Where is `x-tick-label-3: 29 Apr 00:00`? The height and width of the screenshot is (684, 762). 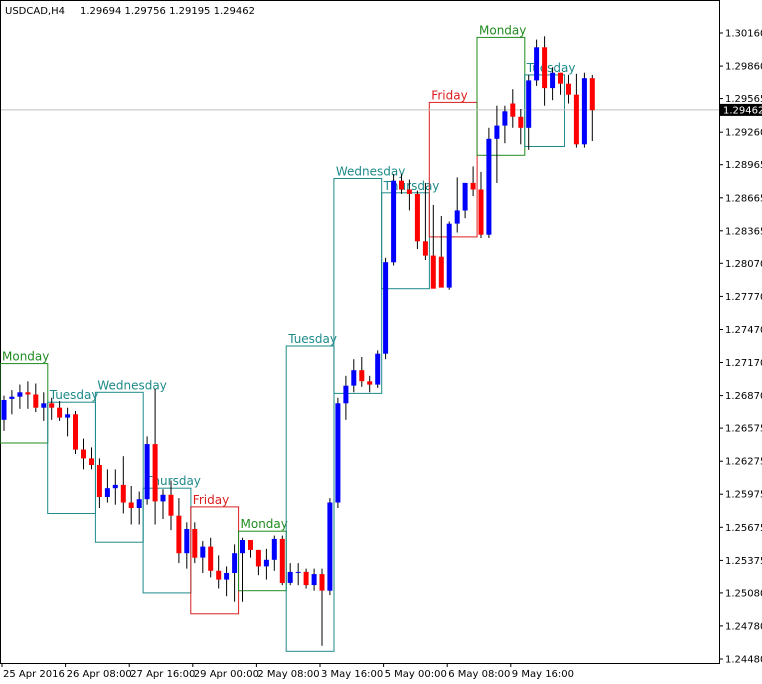
x-tick-label-3: 29 Apr 00:00 is located at coordinates (226, 674).